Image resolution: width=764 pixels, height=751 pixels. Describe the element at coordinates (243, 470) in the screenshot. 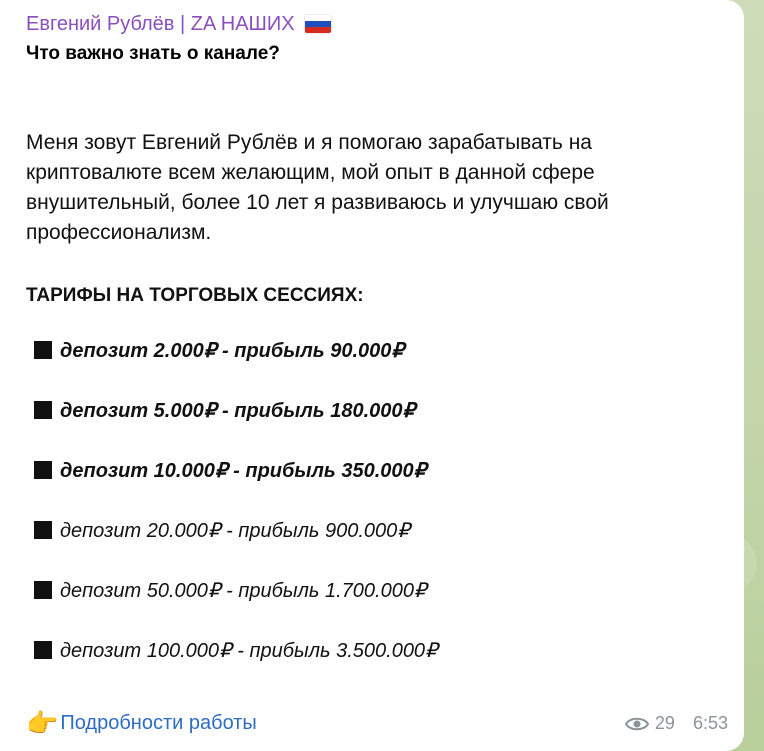

I see `tariff-text: депозит 10.000₽ - прибыль 350.000₽` at that location.